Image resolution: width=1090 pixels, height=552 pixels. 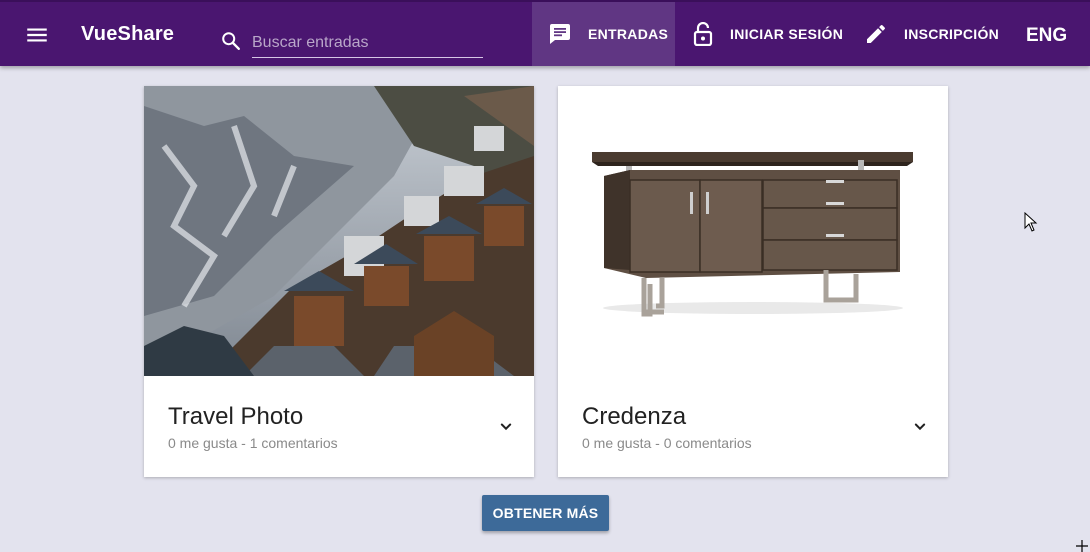 What do you see at coordinates (560, 34) in the screenshot?
I see `message-icon` at bounding box center [560, 34].